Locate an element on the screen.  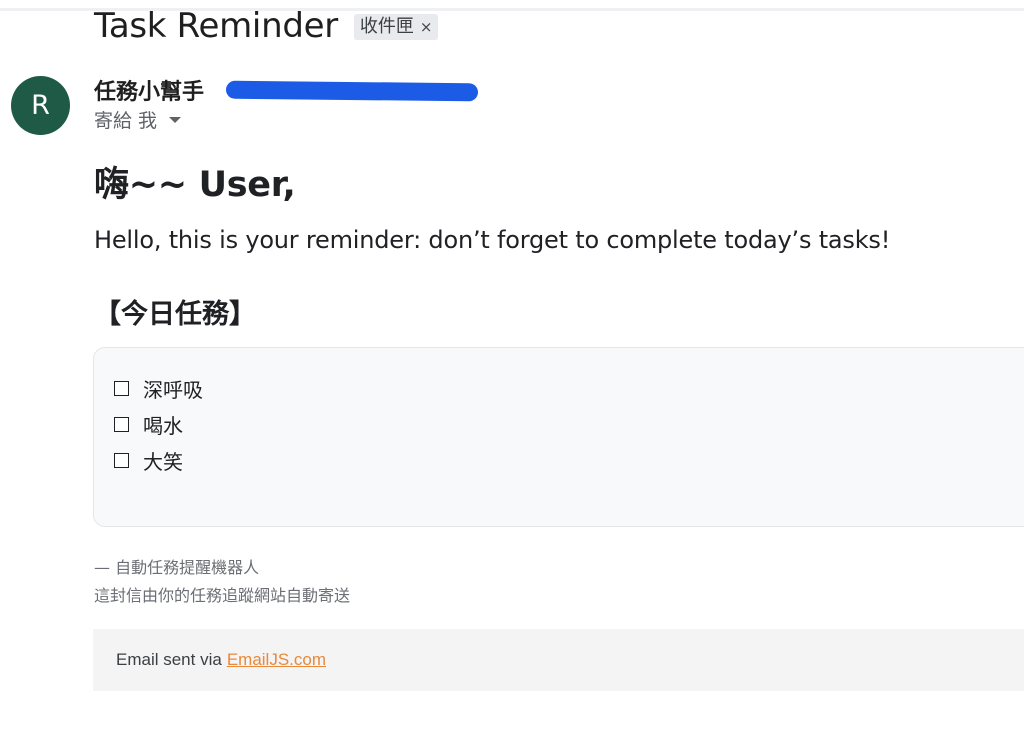
label-chip-text: 收件匣 is located at coordinates (386, 26).